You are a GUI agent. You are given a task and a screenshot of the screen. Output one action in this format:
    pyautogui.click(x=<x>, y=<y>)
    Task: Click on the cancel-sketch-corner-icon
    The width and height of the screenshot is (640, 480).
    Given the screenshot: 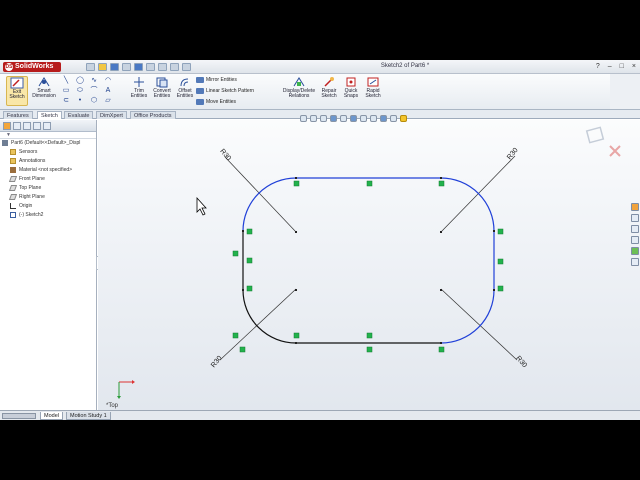 What is the action you would take?
    pyautogui.click(x=615, y=151)
    